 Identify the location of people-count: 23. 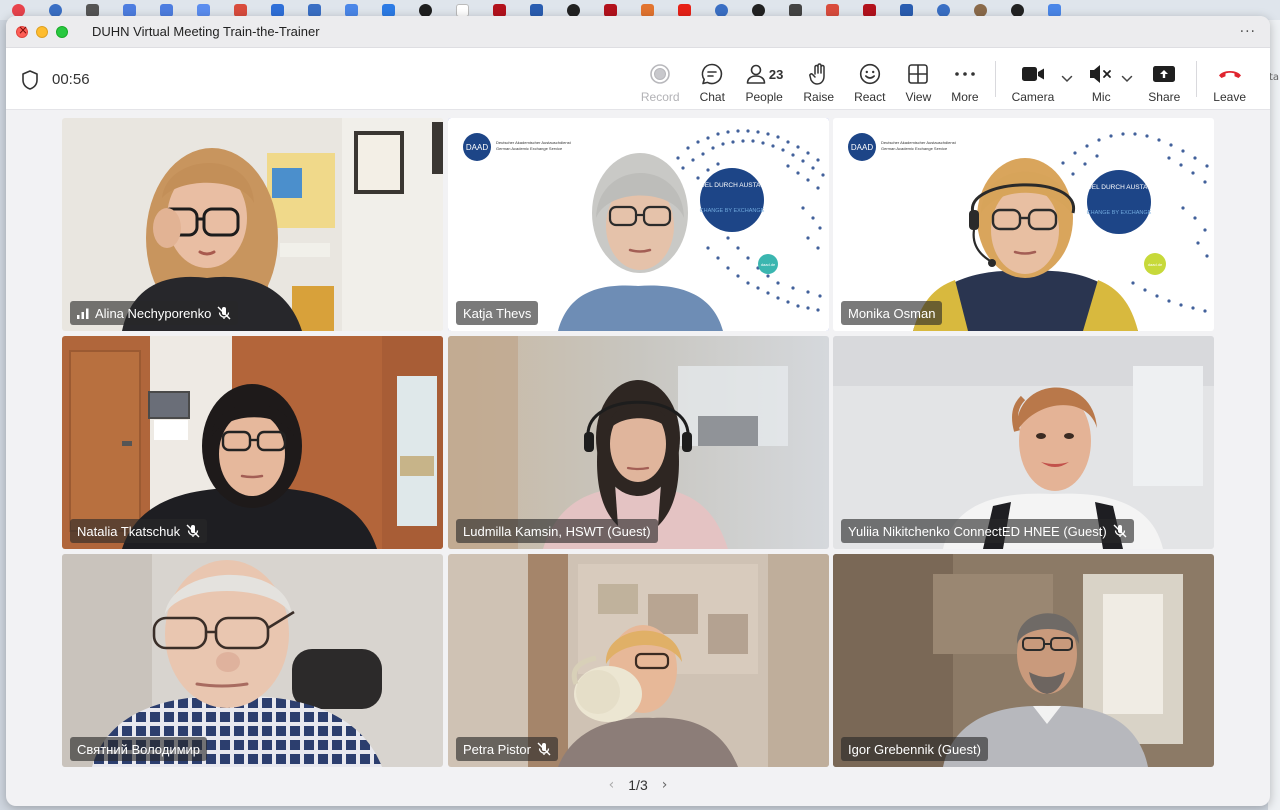
(776, 74).